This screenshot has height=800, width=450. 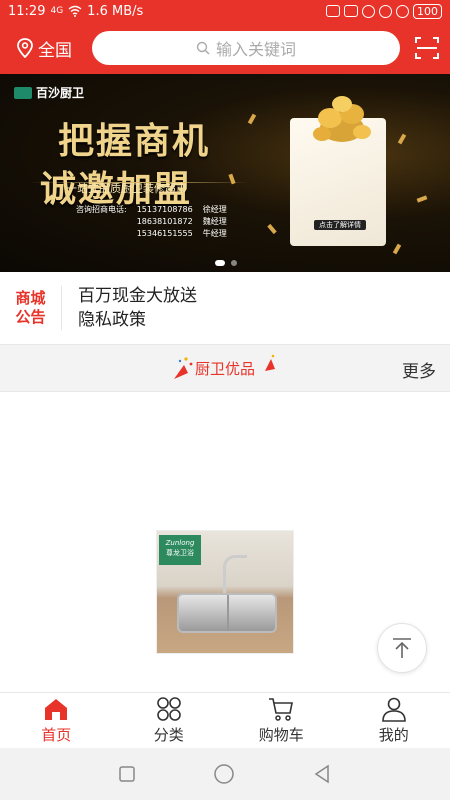 I want to click on product-brand-badge: Zunlong 尊龙卫浴, so click(x=180, y=550).